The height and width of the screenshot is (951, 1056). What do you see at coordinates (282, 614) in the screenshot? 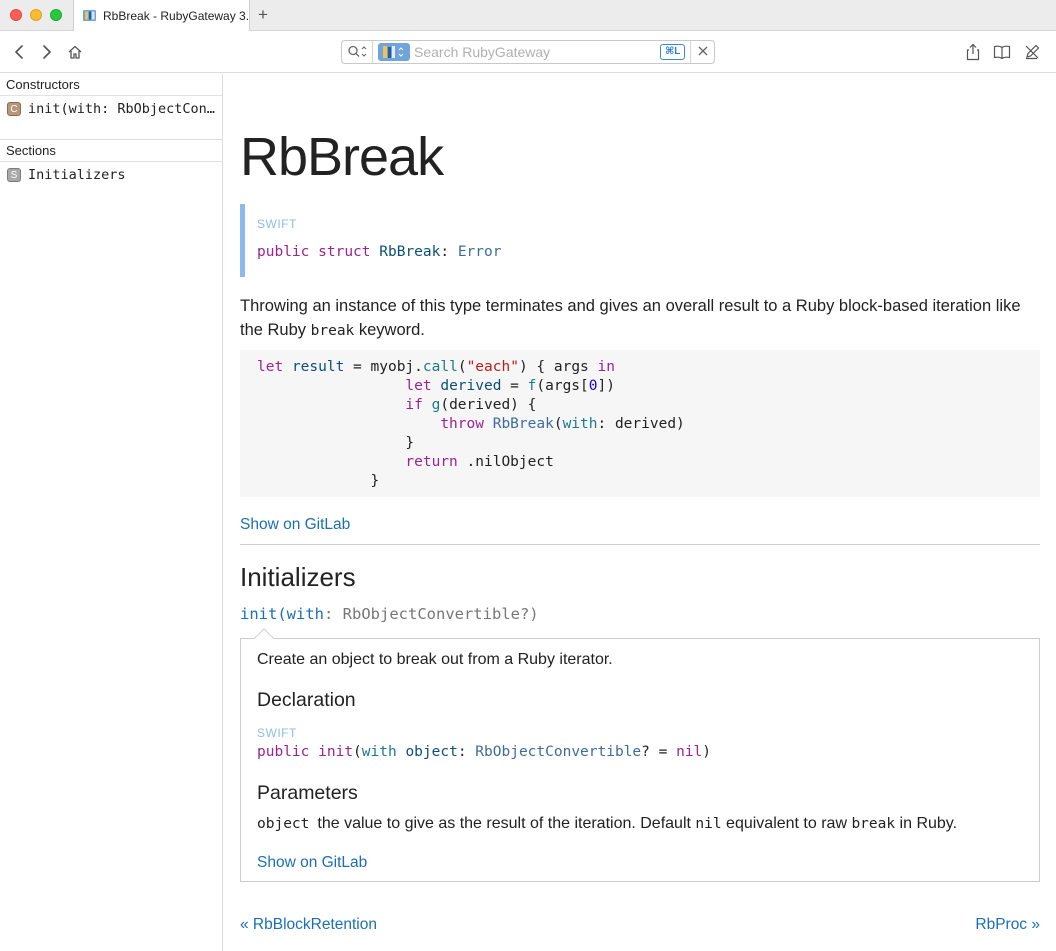
I see `signature-paren: (` at bounding box center [282, 614].